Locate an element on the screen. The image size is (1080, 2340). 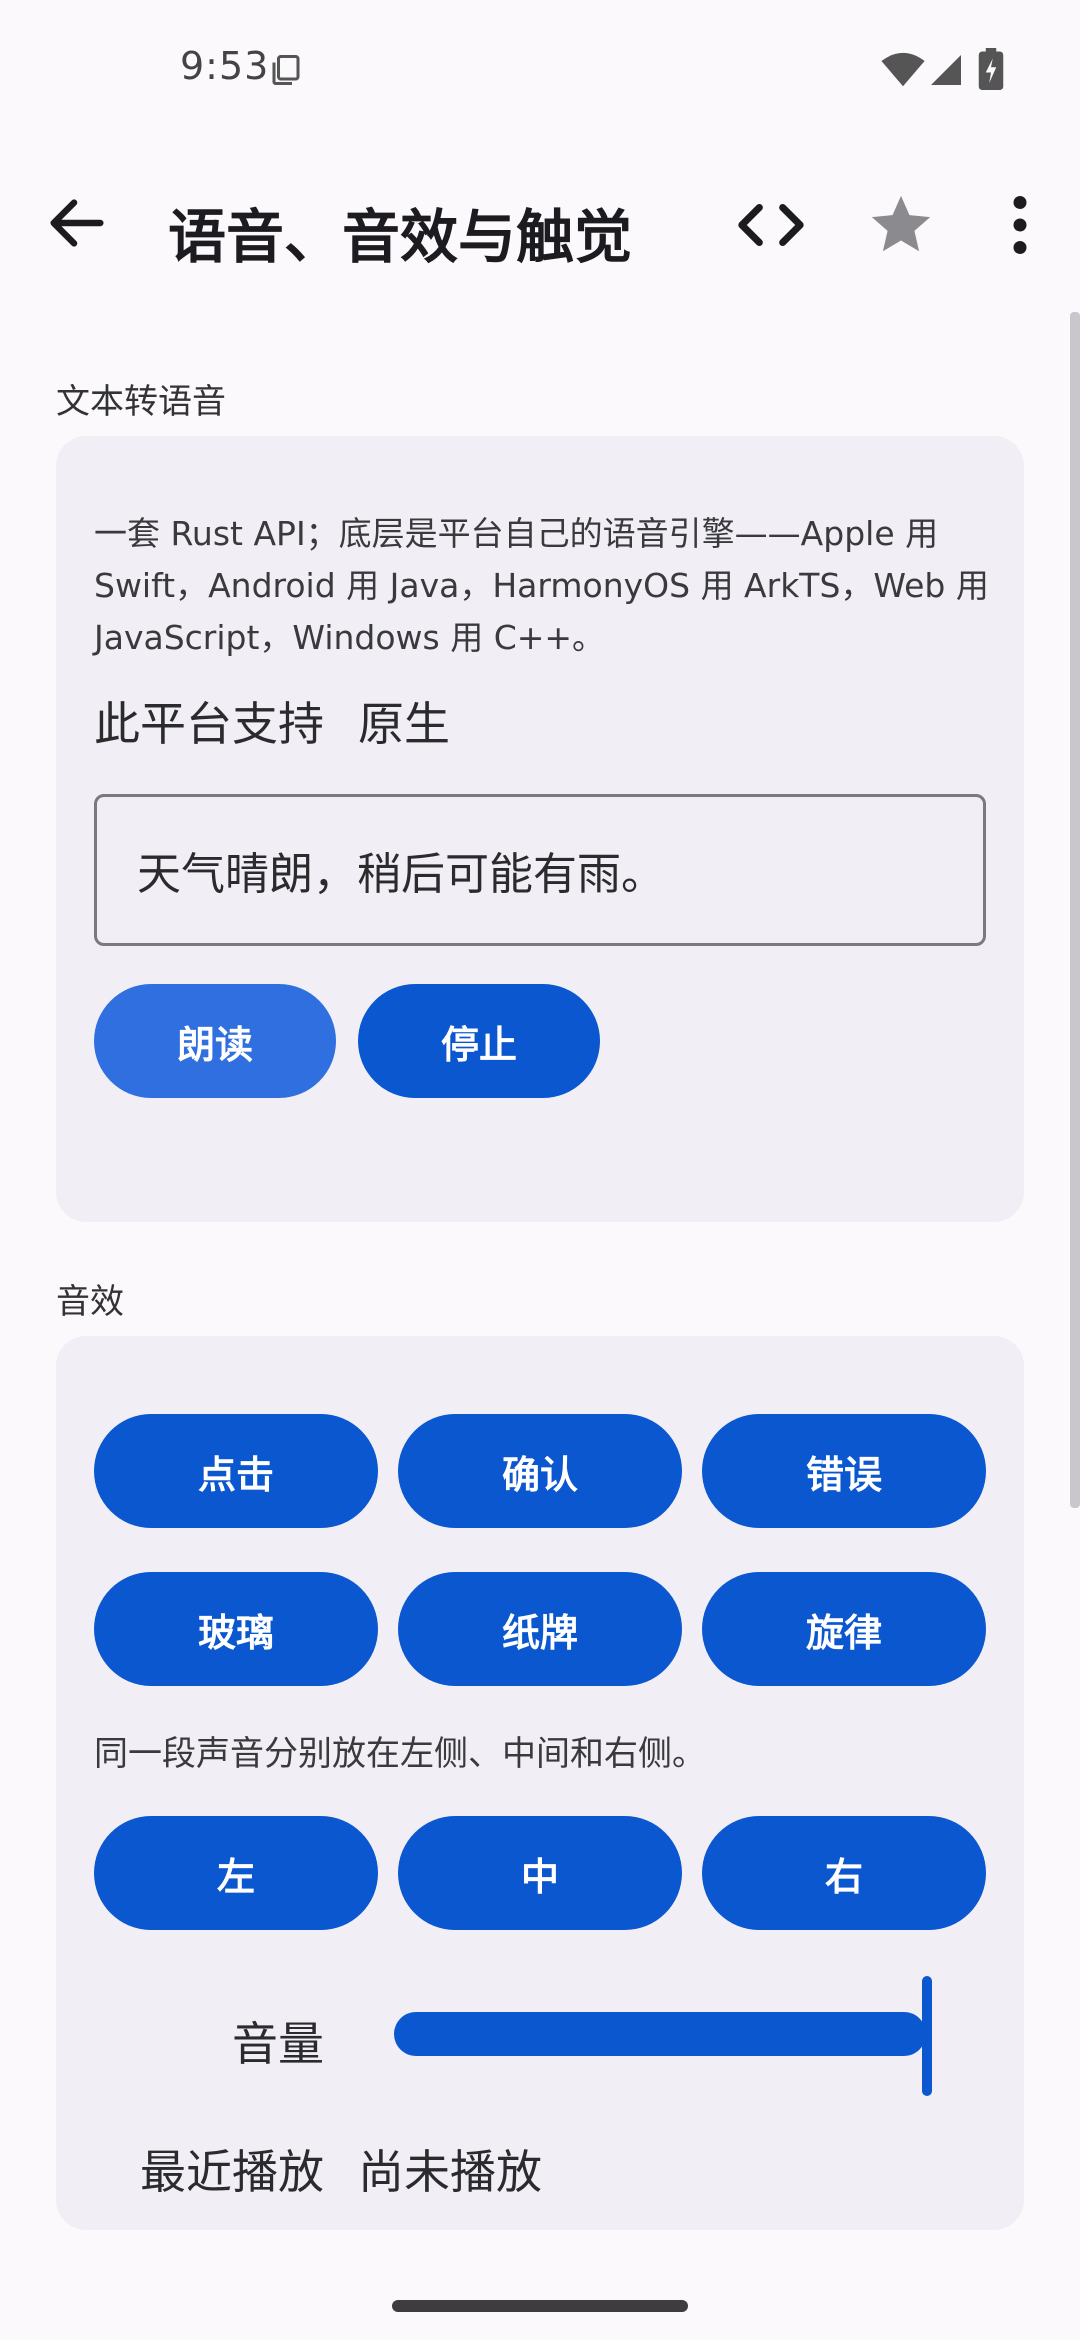
app-bar: 语音、音效与触觉 is located at coordinates (540, 225).